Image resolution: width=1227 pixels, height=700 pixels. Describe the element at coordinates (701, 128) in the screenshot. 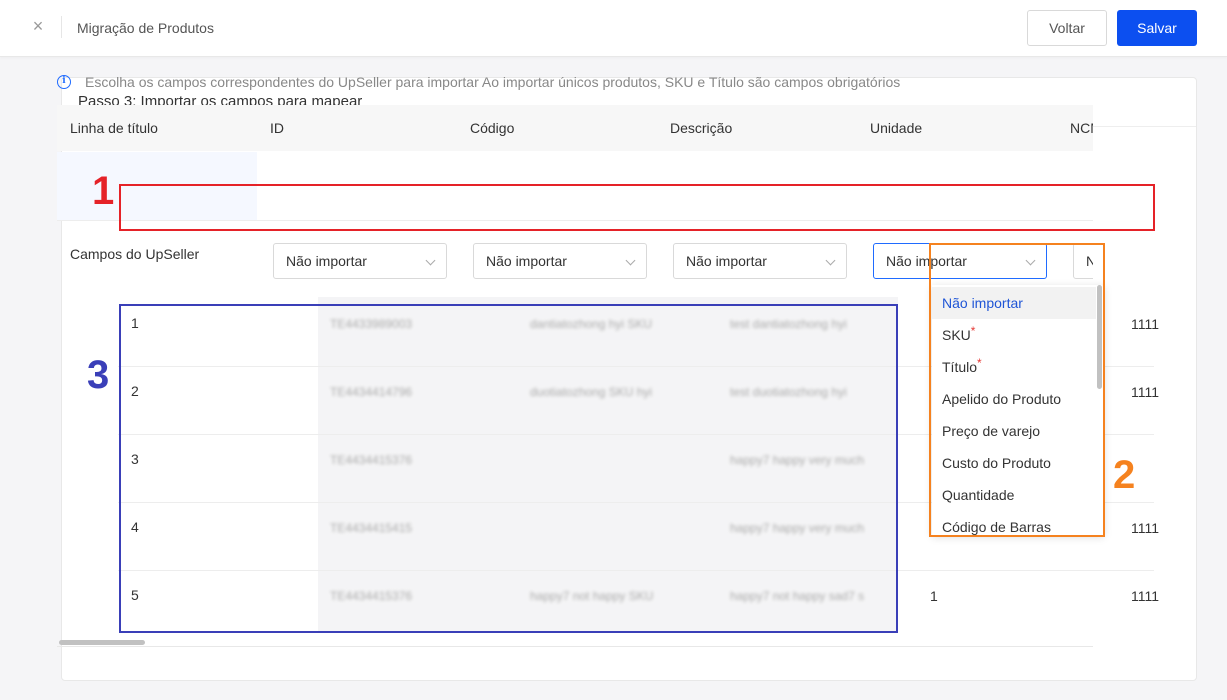

I see `column-header-descricao: Descrição` at that location.